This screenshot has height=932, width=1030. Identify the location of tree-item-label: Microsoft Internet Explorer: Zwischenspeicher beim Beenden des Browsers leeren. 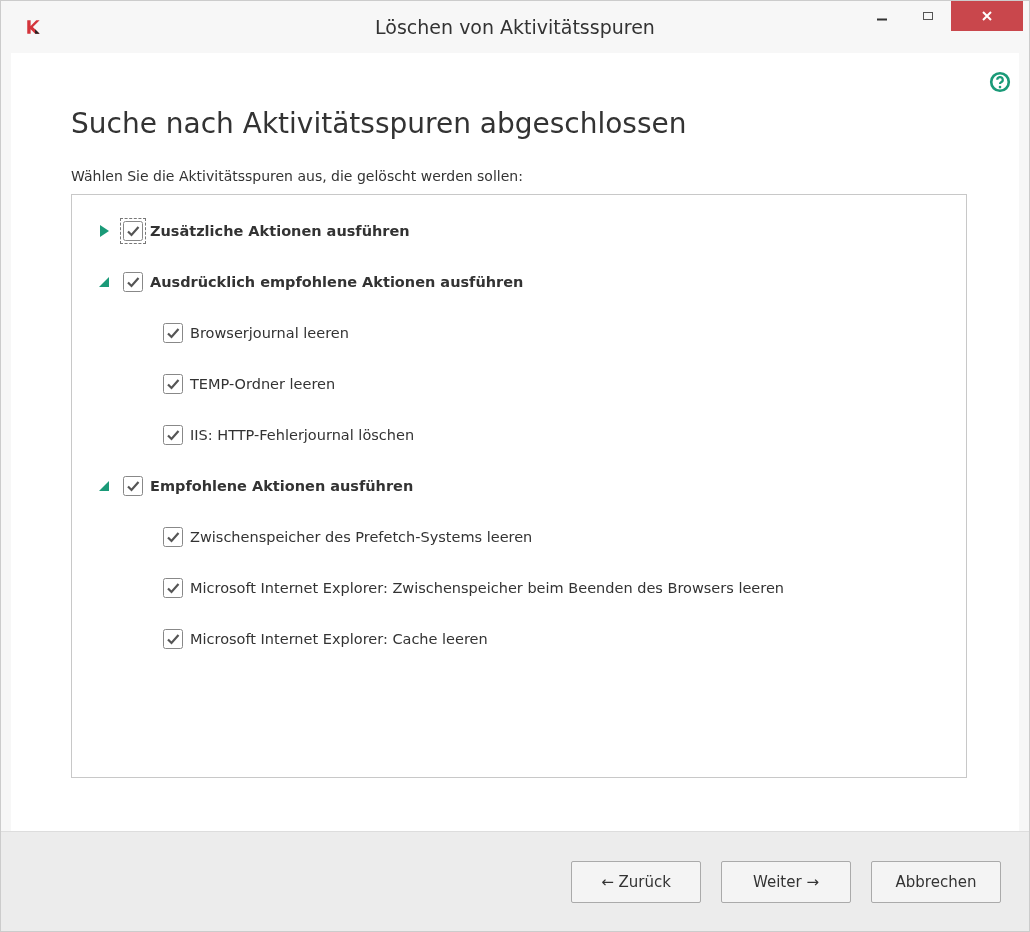
(487, 587).